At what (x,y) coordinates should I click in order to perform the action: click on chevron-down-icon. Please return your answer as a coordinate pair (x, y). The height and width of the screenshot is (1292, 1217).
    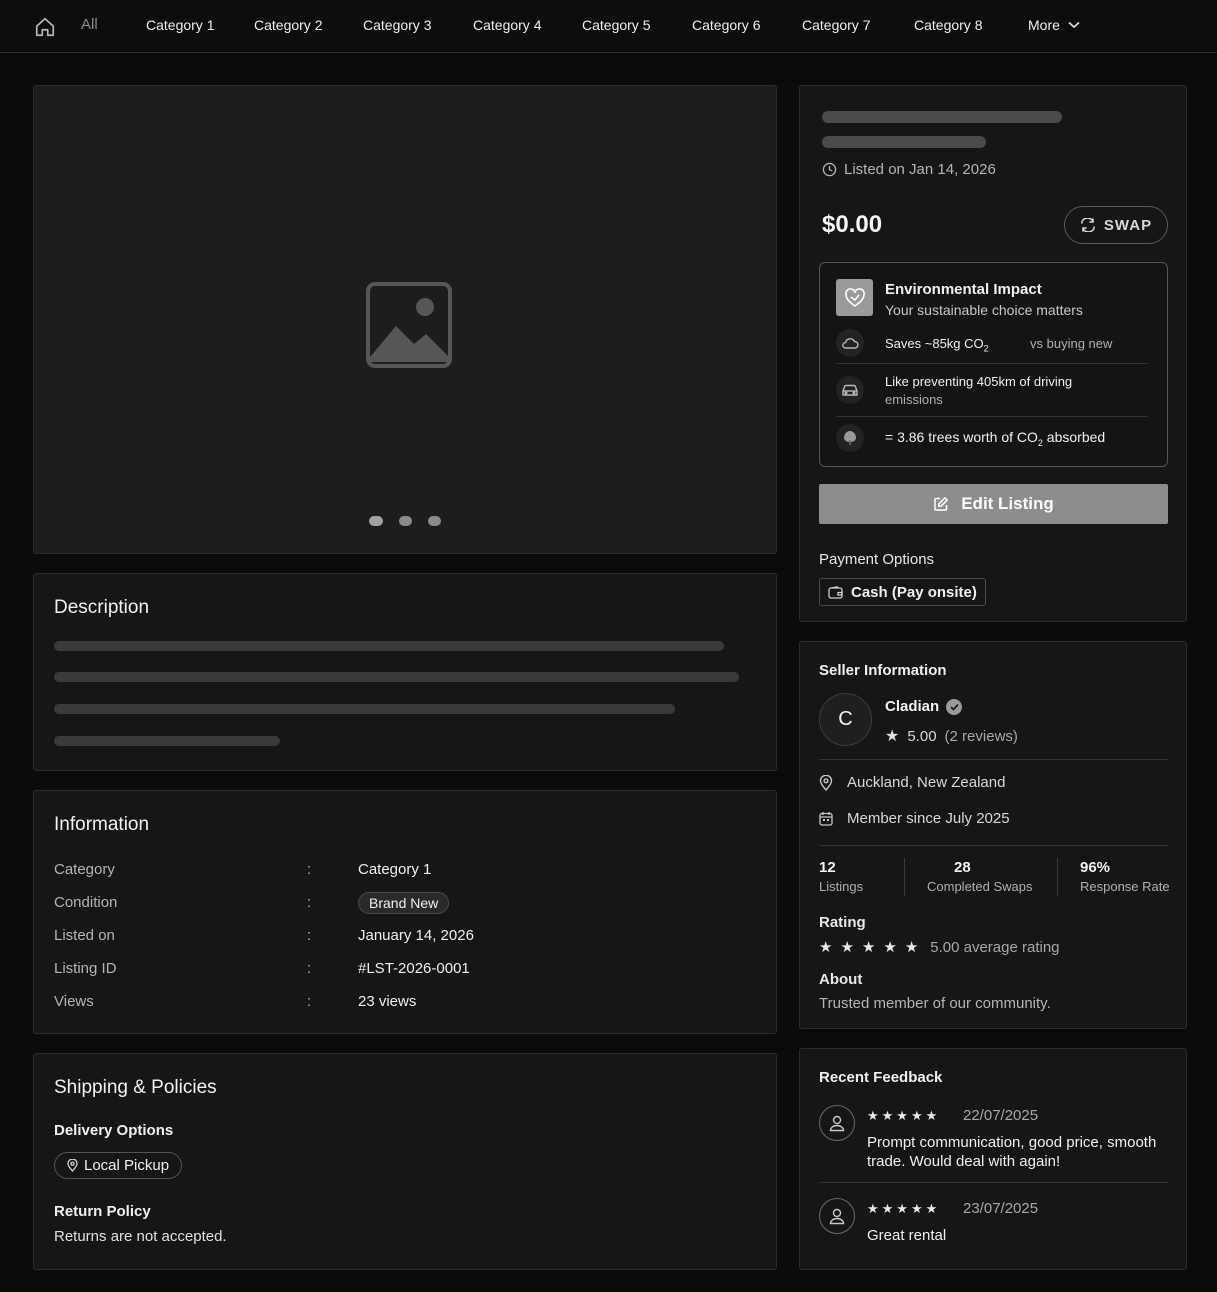
    Looking at the image, I should click on (1074, 25).